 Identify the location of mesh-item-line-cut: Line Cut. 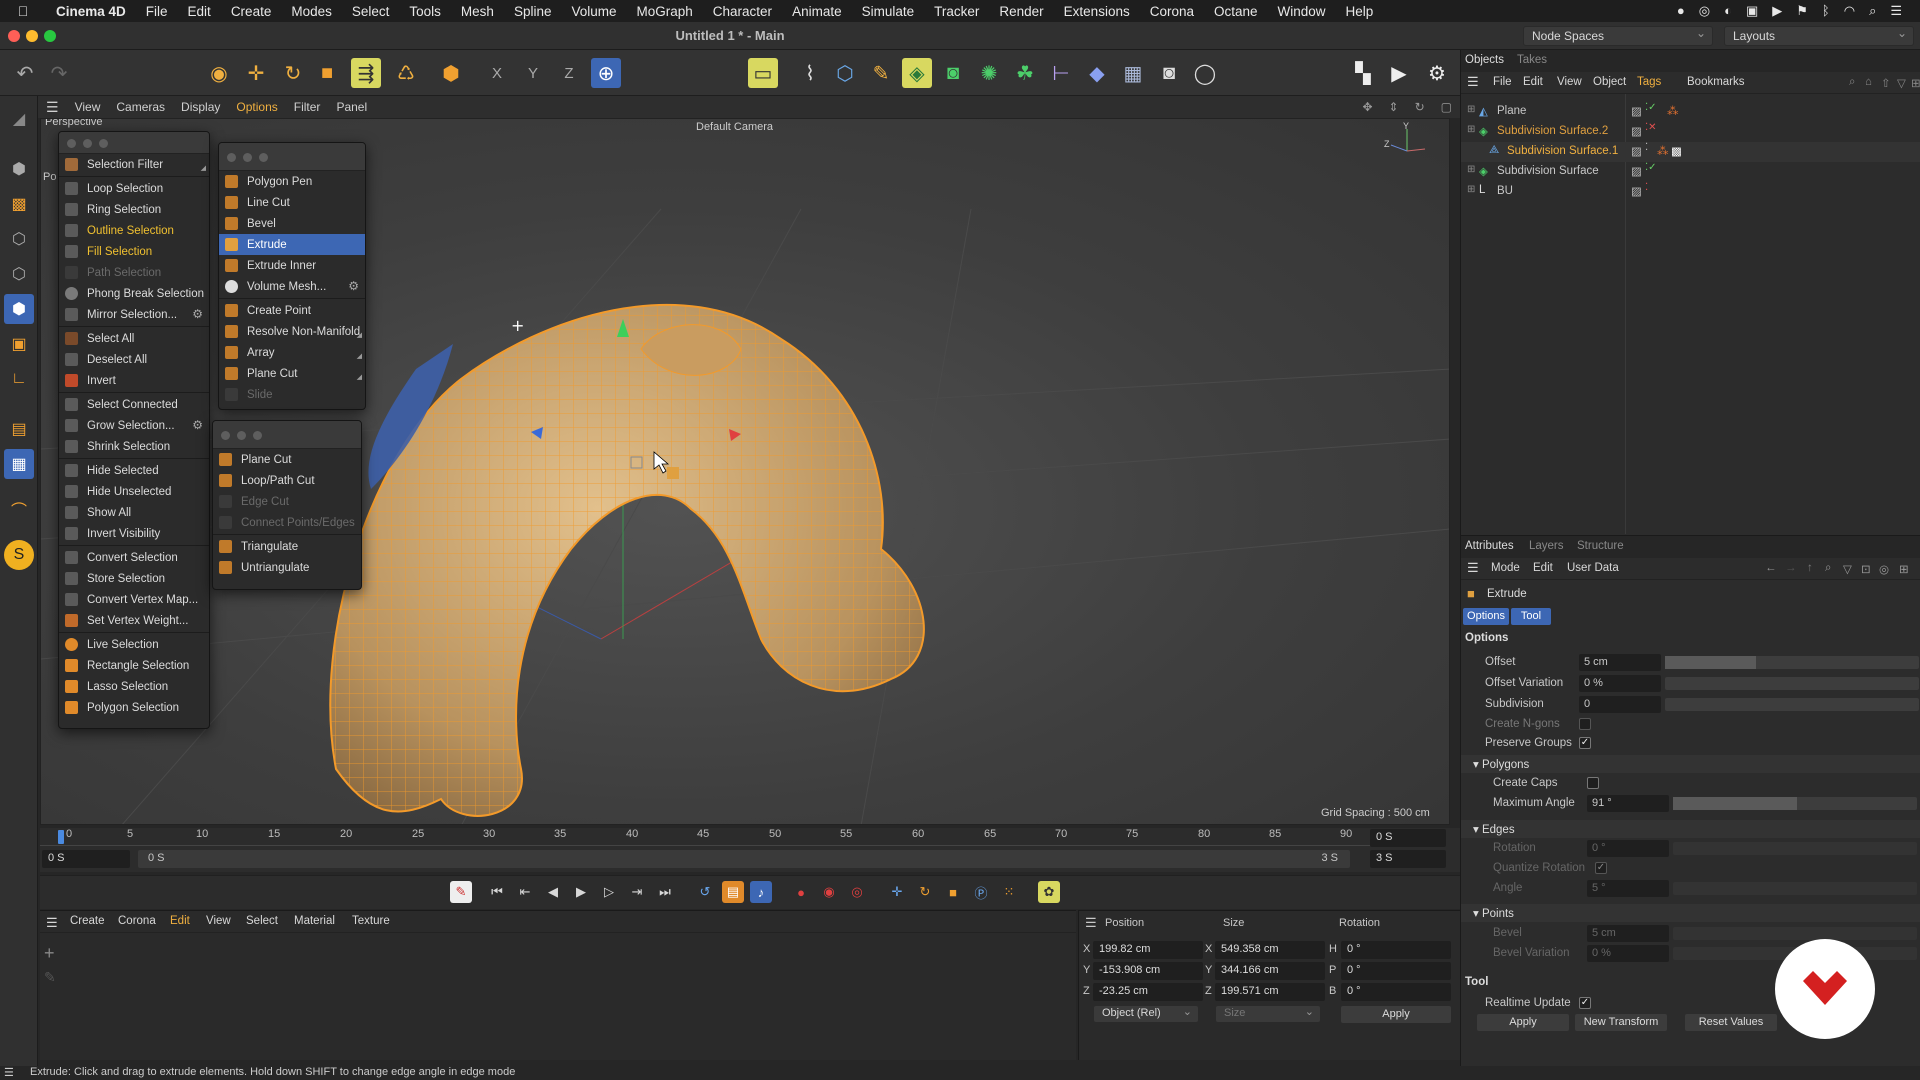
(292, 202).